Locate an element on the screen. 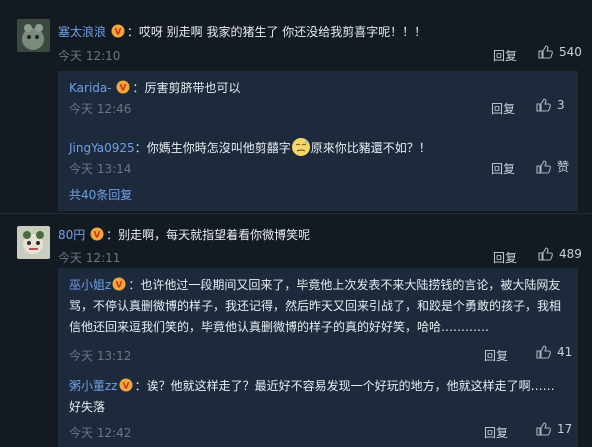 The image size is (592, 447). like-button: 41 is located at coordinates (554, 352).